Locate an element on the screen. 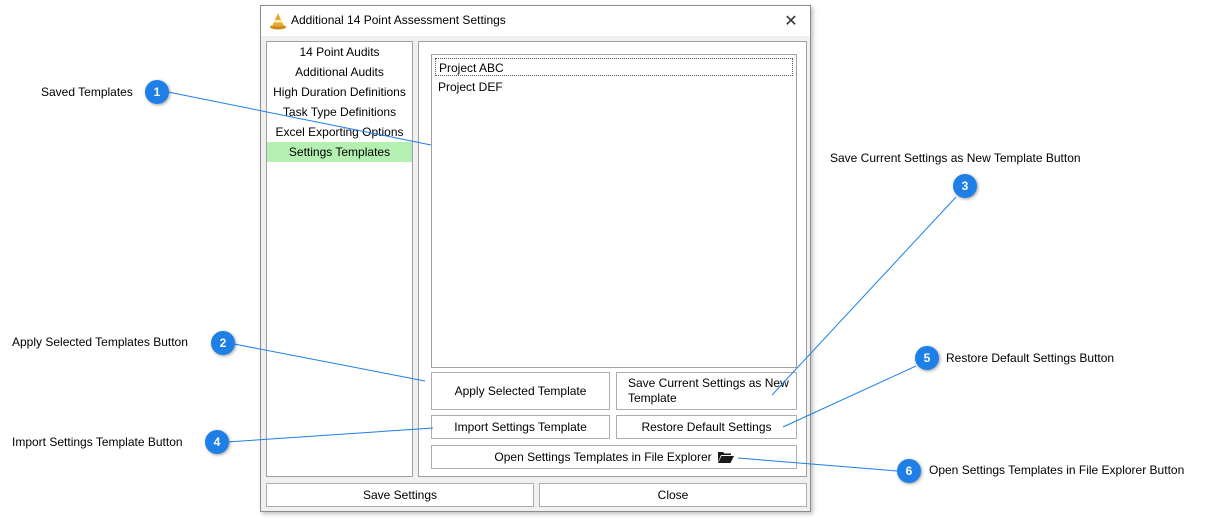 This screenshot has width=1224, height=521. callout-label-saved-templates: Saved Templates is located at coordinates (87, 92).